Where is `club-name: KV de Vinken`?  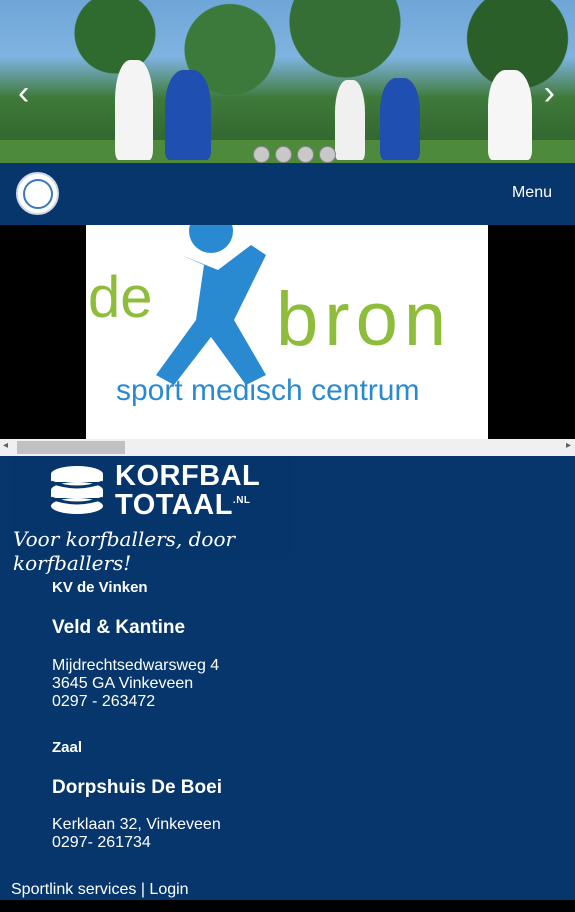
club-name: KV de Vinken is located at coordinates (100, 587).